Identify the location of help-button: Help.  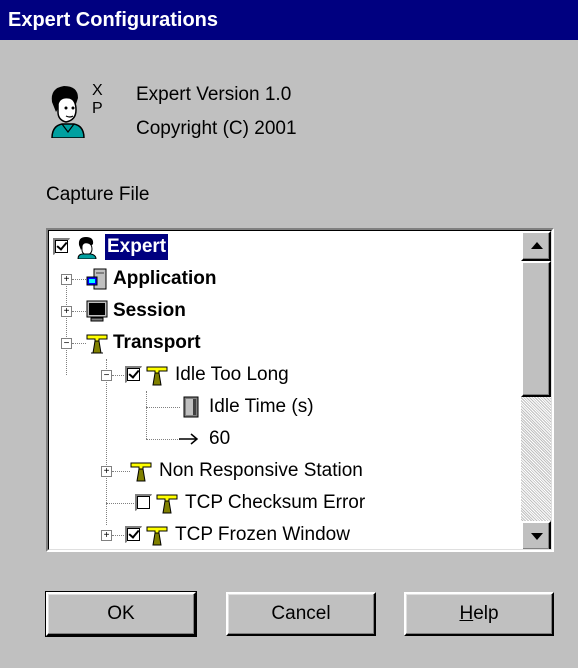
(479, 614).